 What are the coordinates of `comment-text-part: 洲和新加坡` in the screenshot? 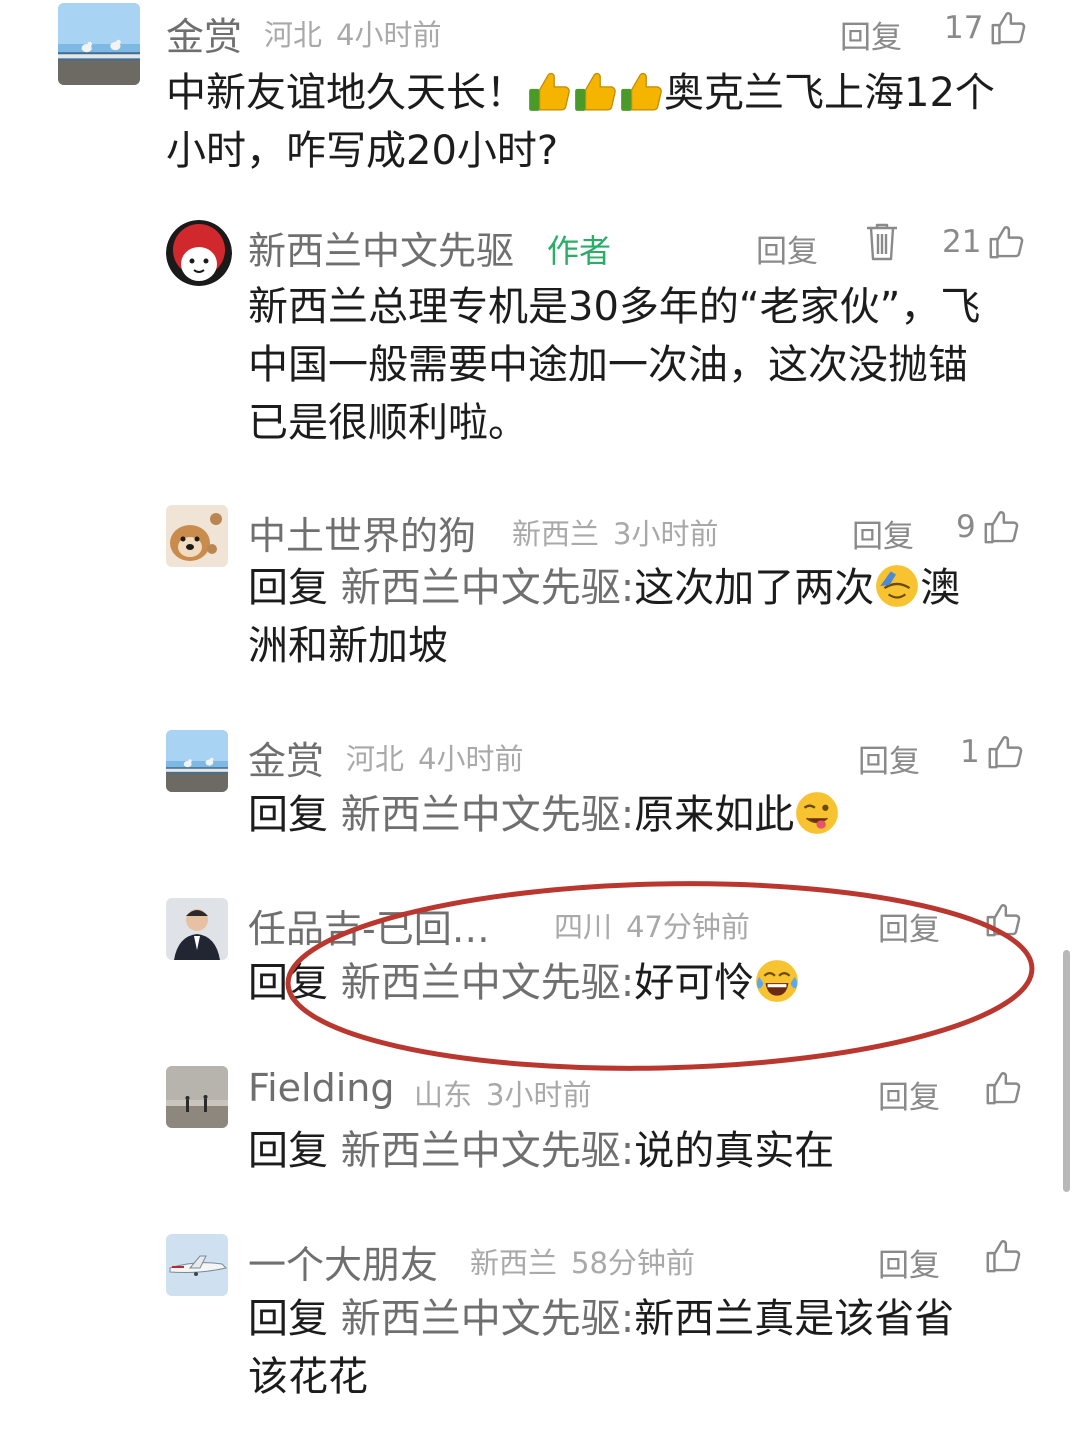 It's located at (348, 646).